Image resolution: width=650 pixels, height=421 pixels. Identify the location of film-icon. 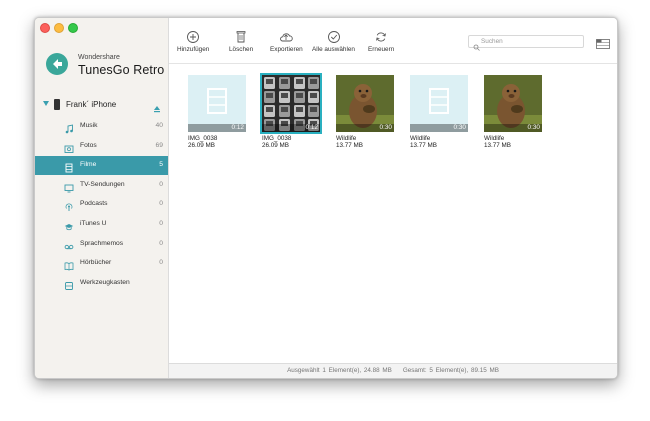
(69, 166).